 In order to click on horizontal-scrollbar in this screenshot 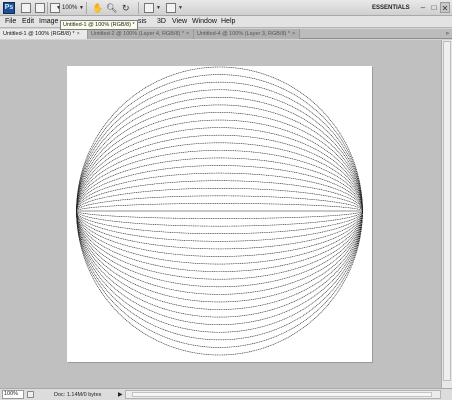, I will do `click(283, 394)`.